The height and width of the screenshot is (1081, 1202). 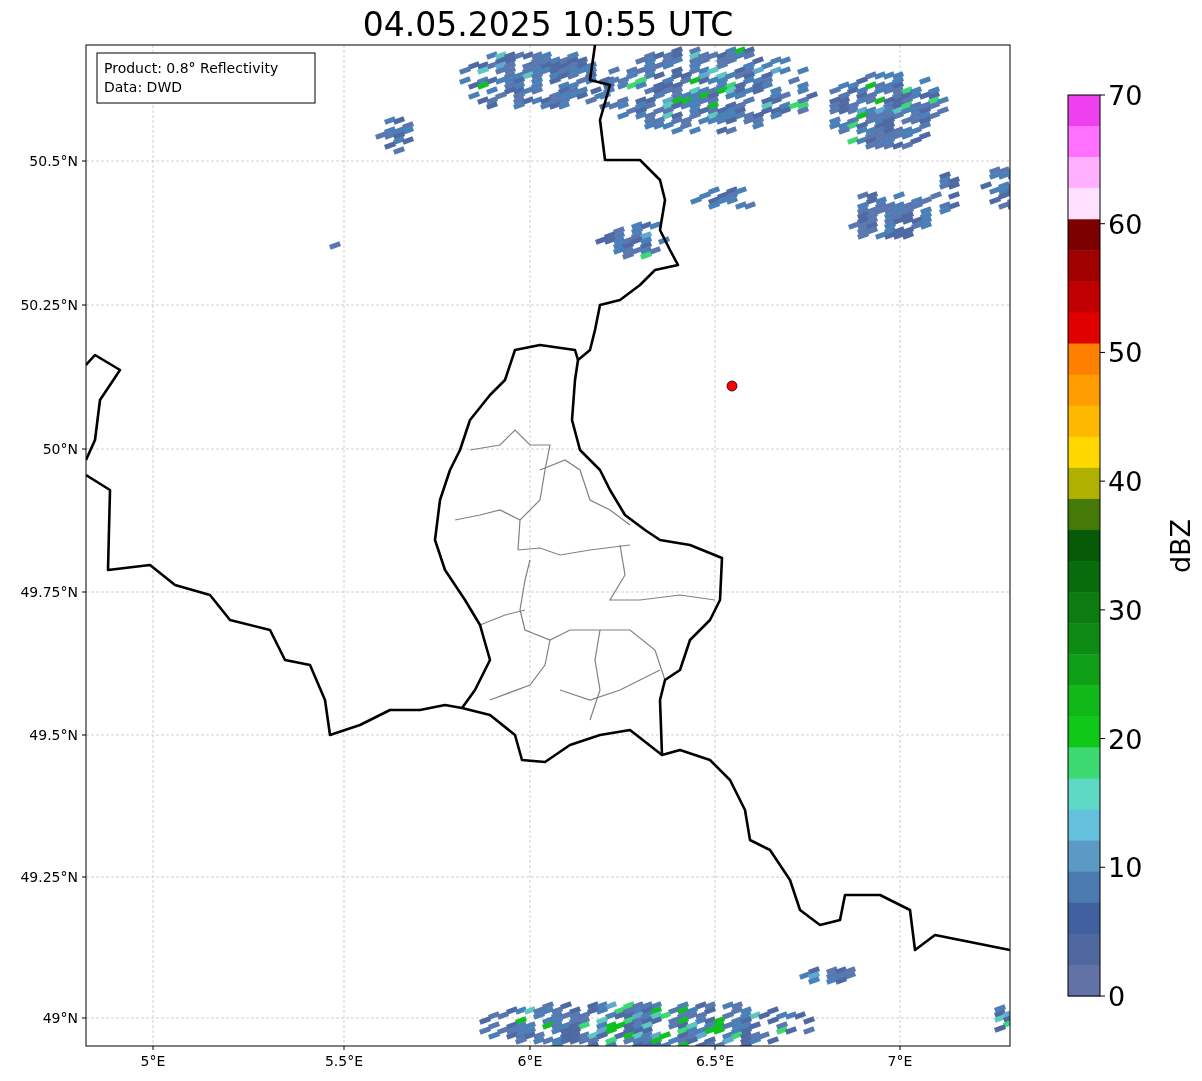 I want to click on longitude-label: 5°E, so click(x=153, y=1061).